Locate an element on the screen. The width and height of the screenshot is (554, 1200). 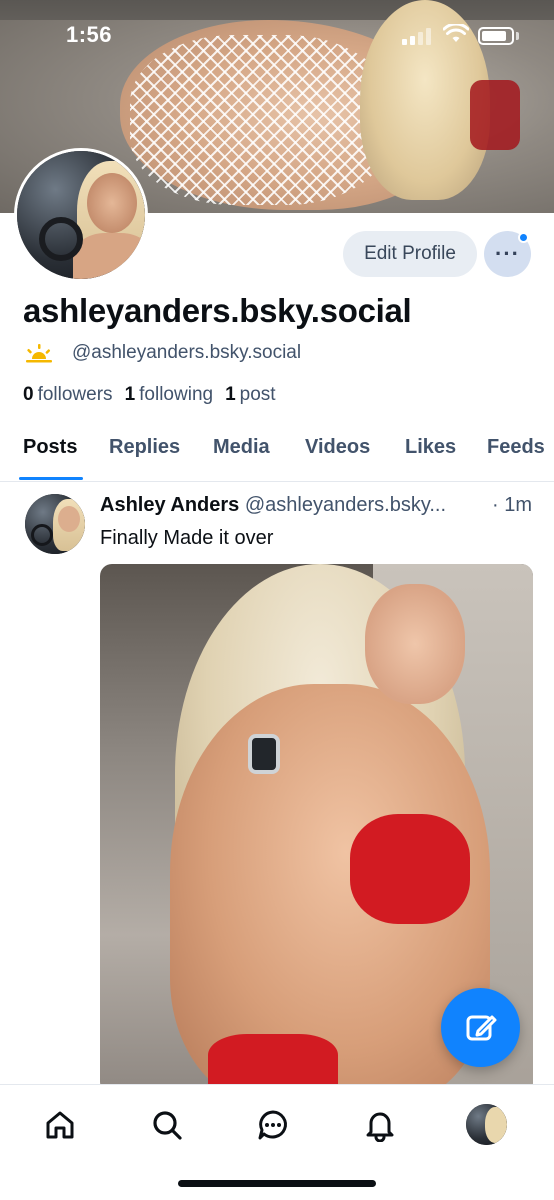
compose-icon is located at coordinates (481, 1027).